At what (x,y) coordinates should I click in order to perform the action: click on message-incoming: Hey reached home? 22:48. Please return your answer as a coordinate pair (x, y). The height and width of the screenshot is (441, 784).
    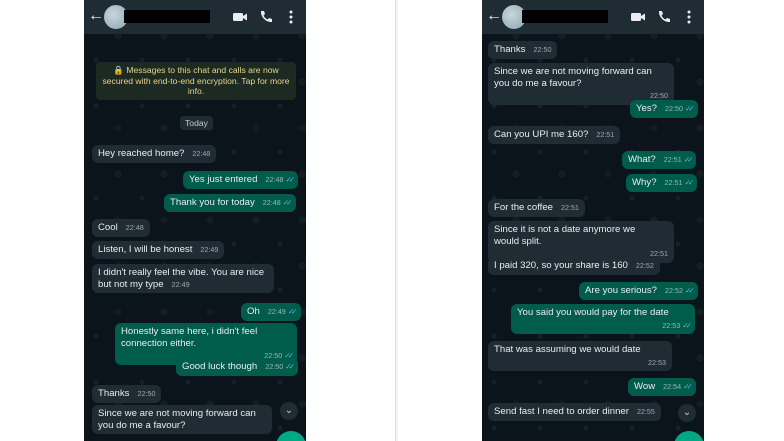
    Looking at the image, I should click on (154, 154).